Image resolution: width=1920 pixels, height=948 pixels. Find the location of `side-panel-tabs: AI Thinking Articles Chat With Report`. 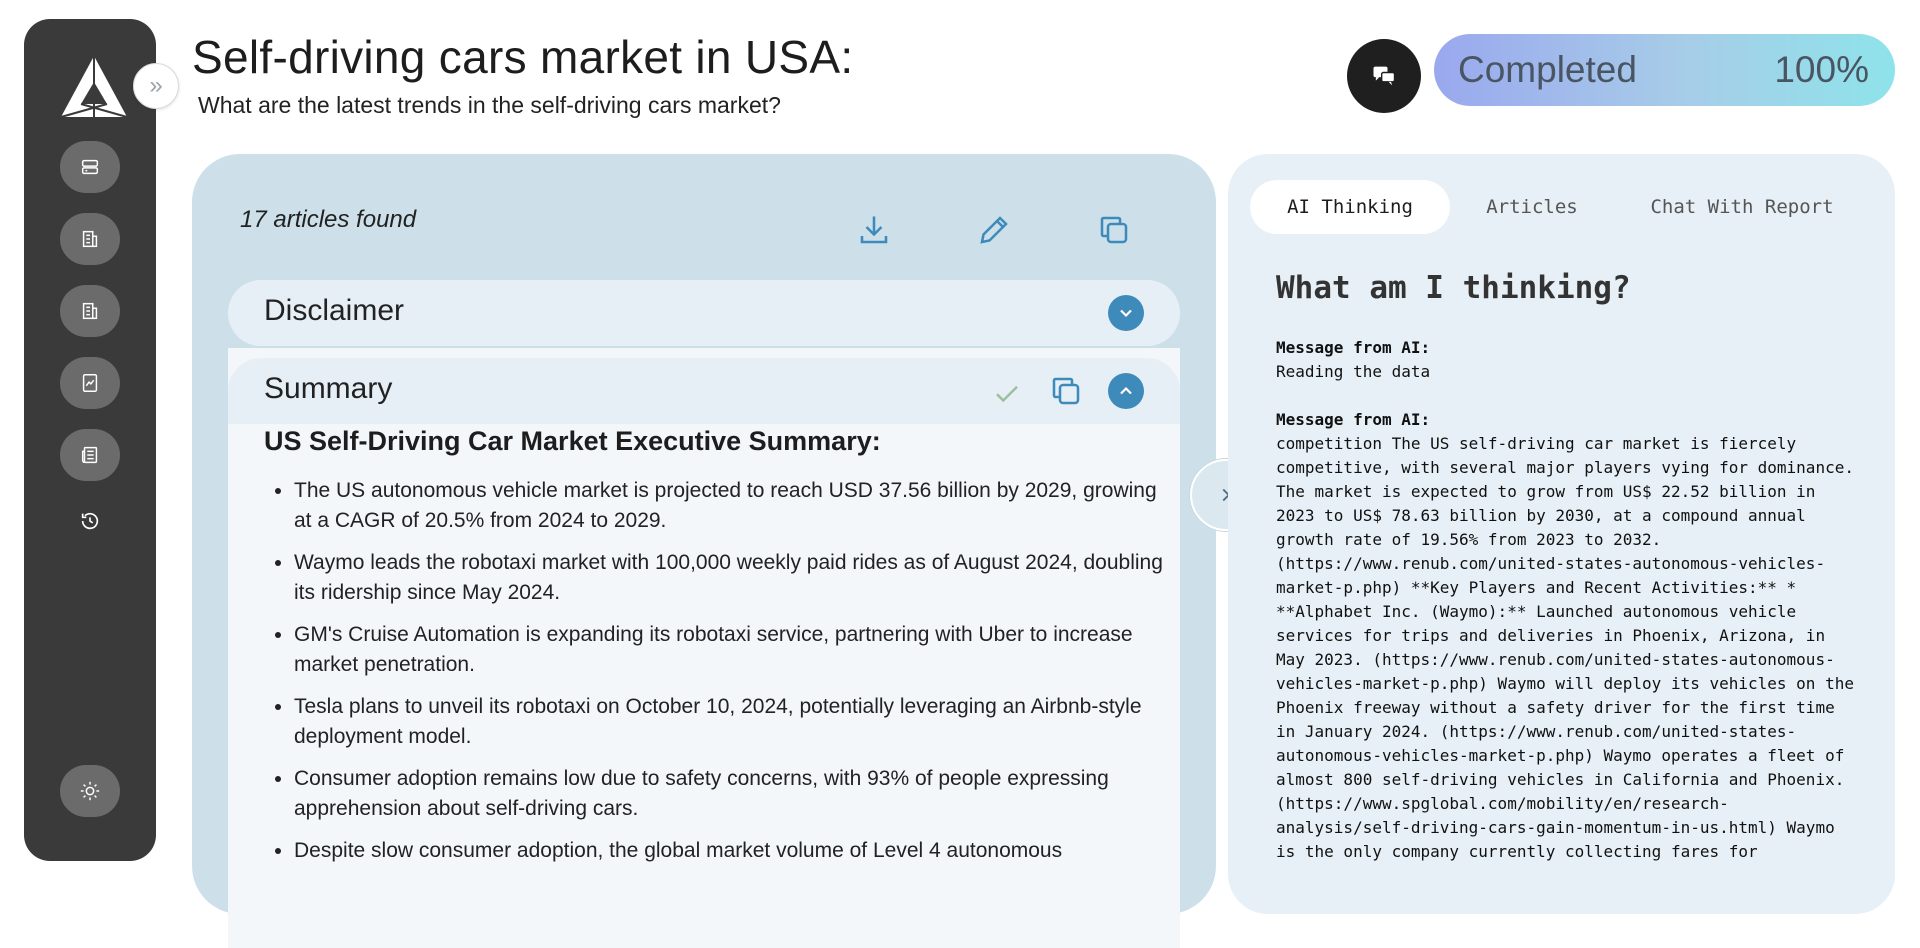

side-panel-tabs: AI Thinking Articles Chat With Report is located at coordinates (1560, 207).